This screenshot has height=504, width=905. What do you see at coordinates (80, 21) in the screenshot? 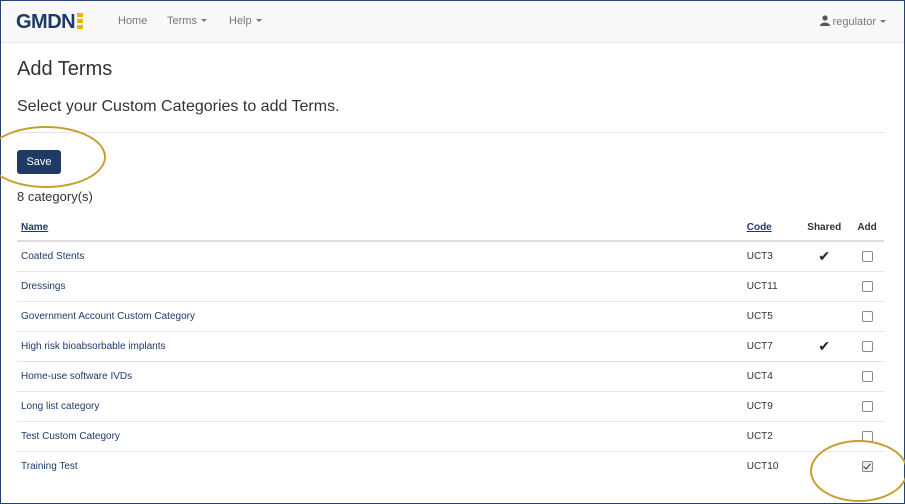
I see `brand-dots-icon` at bounding box center [80, 21].